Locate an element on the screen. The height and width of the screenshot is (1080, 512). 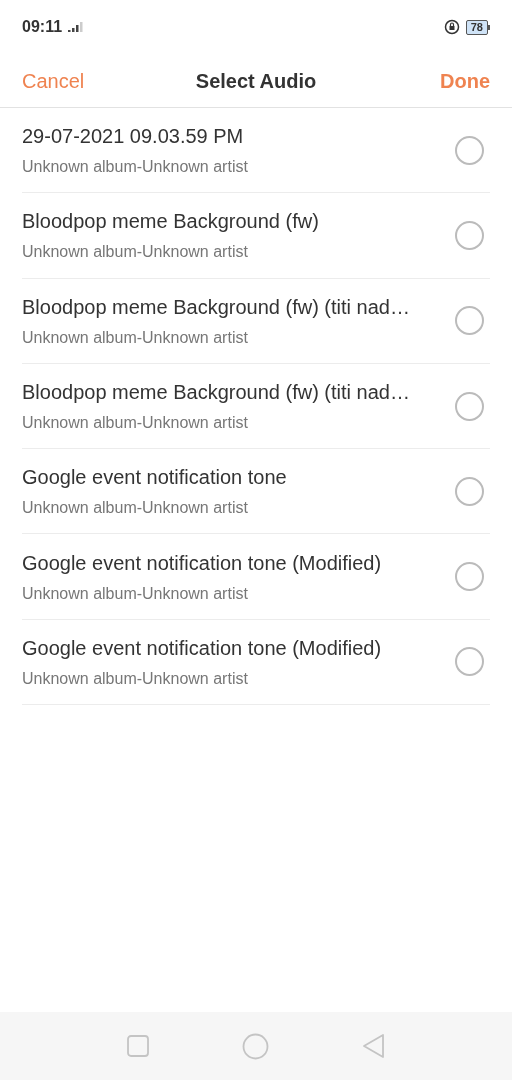
page-title: Select Audio is located at coordinates (256, 81).